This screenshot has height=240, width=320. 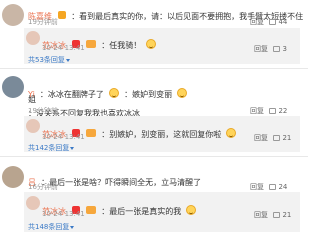 I want to click on more-replies-link: 共148条回复, so click(x=51, y=227).